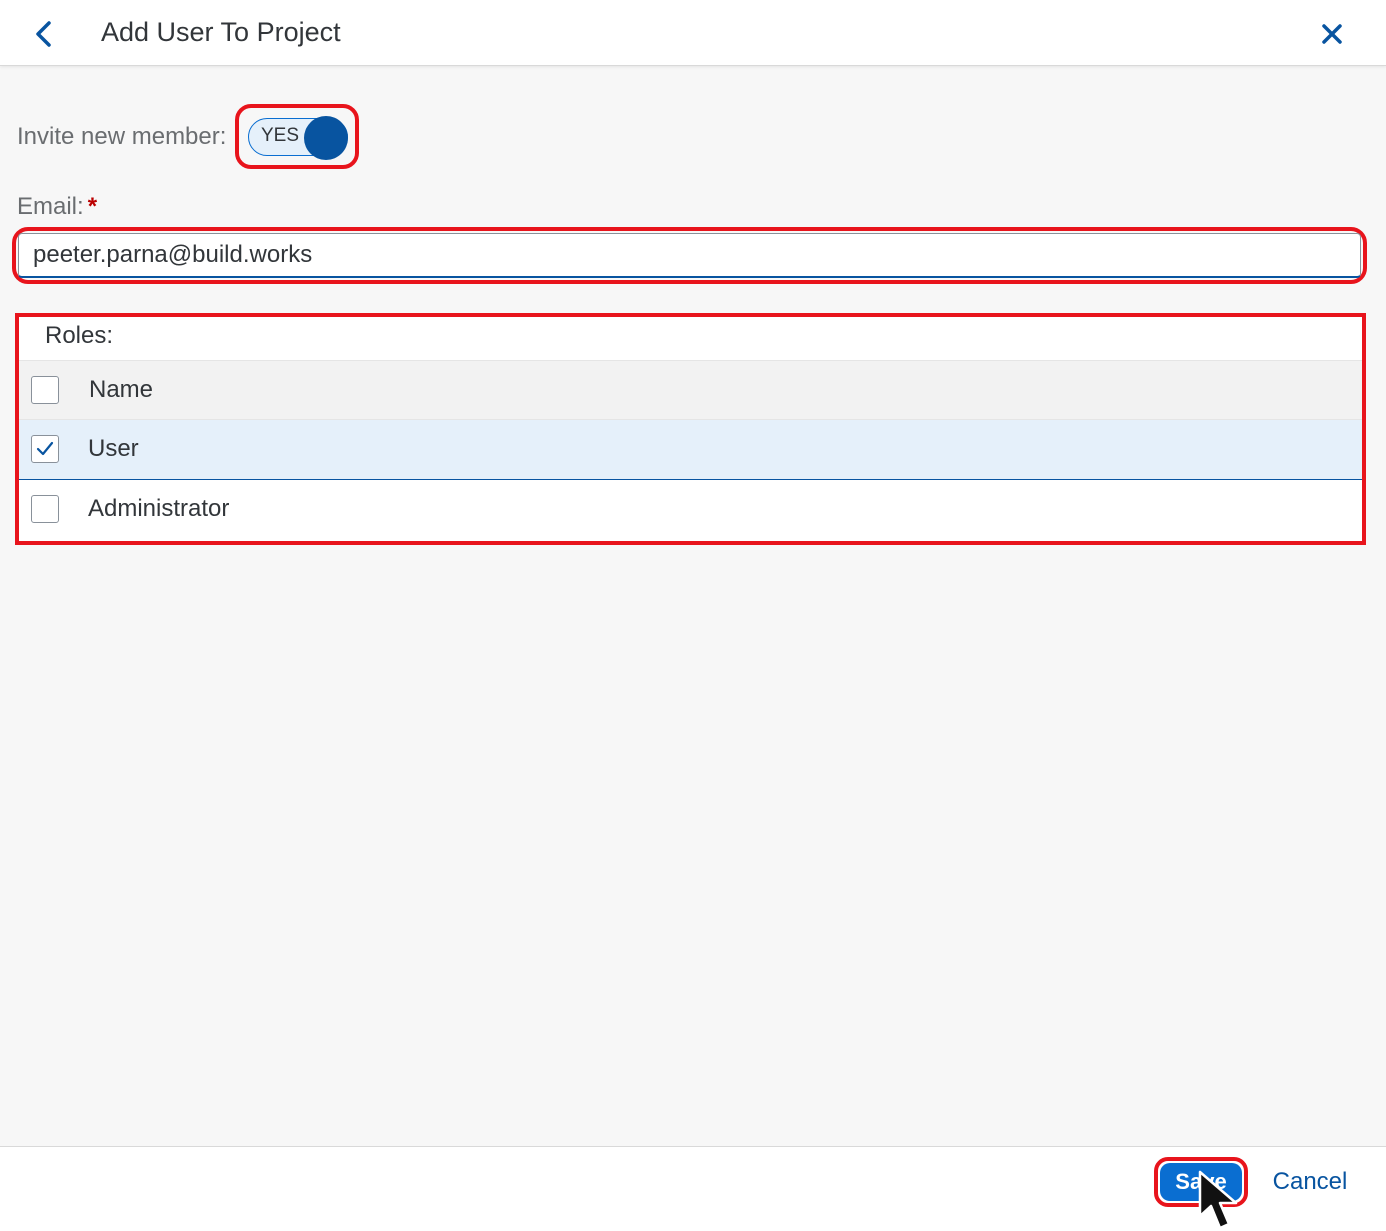  What do you see at coordinates (1201, 1182) in the screenshot?
I see `save-button: Save` at bounding box center [1201, 1182].